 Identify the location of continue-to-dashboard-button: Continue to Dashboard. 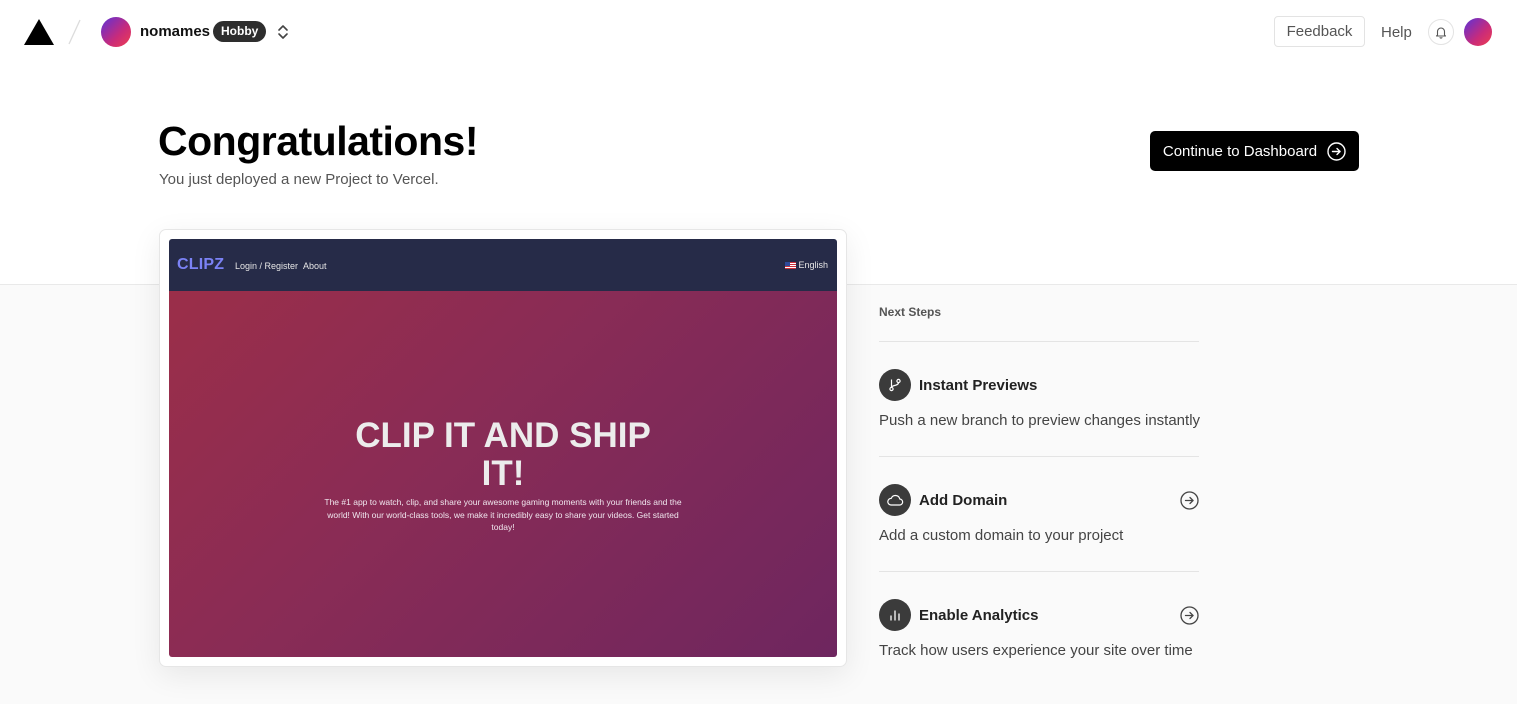
(1254, 151).